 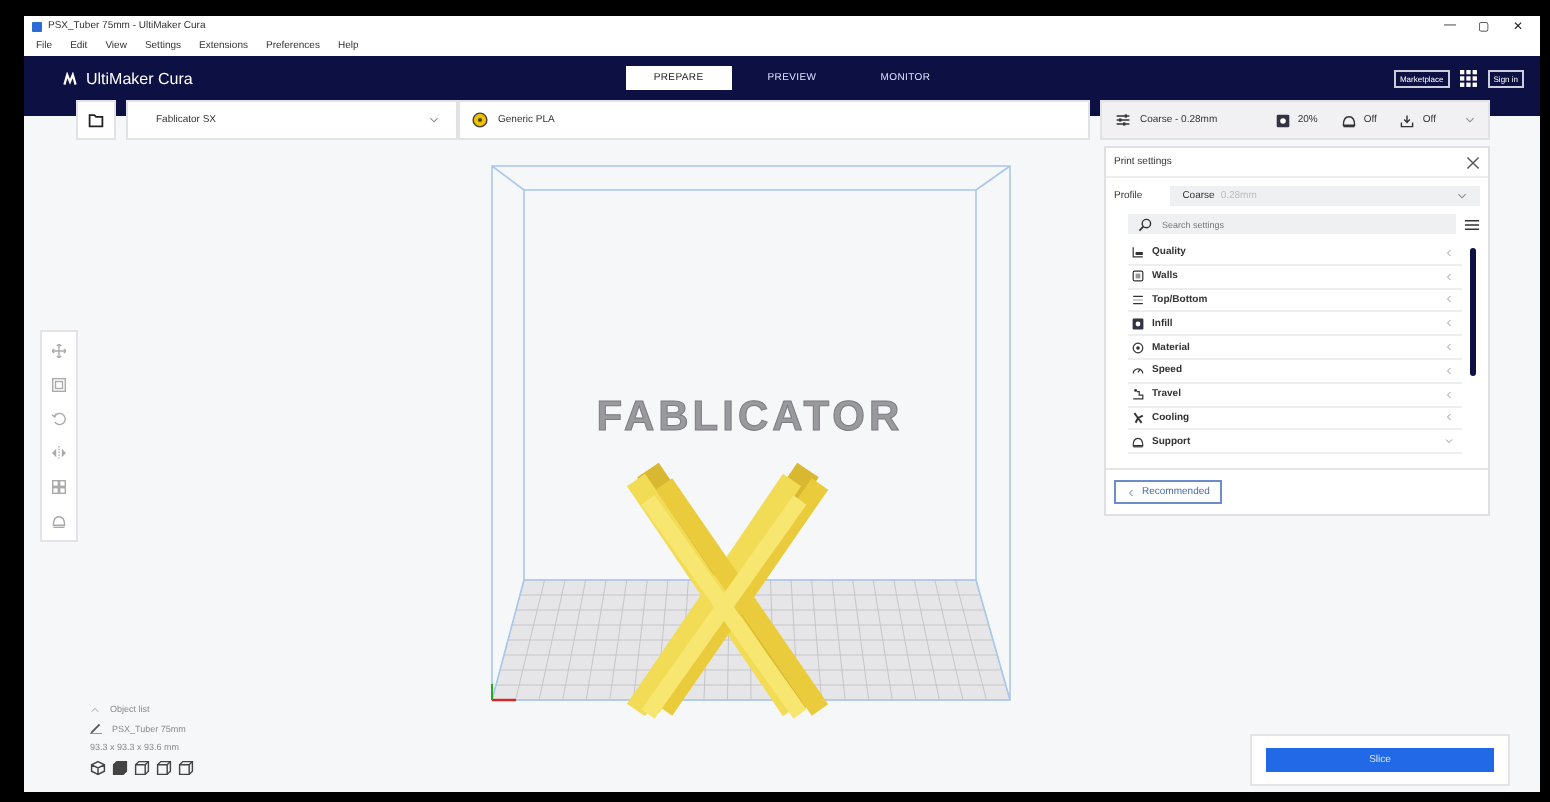 What do you see at coordinates (1468, 78) in the screenshot?
I see `apps-grid-icon` at bounding box center [1468, 78].